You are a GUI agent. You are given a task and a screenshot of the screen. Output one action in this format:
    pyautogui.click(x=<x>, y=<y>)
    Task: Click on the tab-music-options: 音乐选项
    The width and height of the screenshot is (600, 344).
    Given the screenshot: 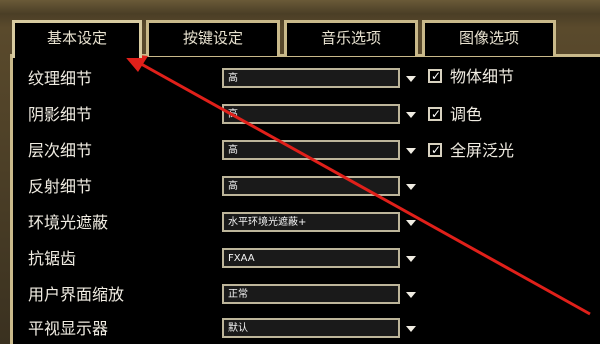 What is the action you would take?
    pyautogui.click(x=351, y=38)
    